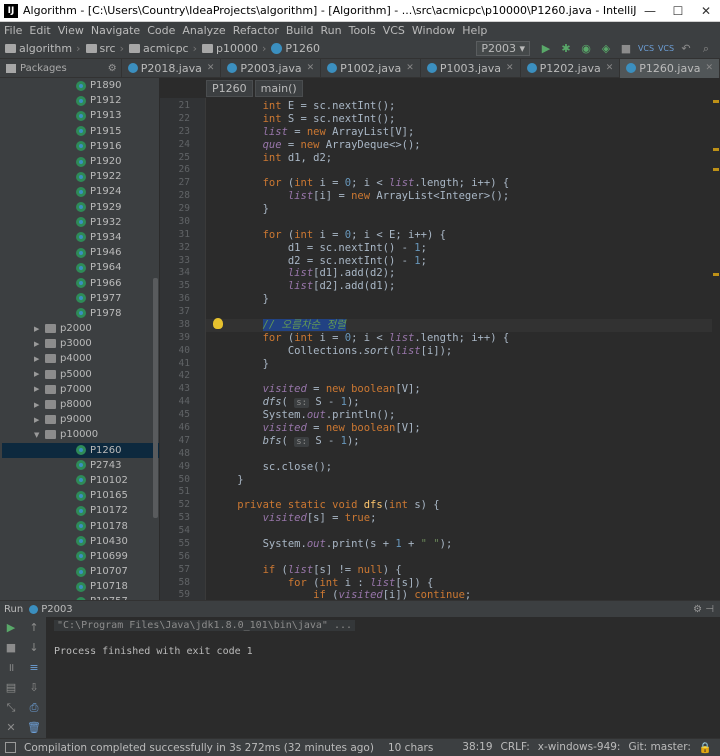  Describe the element at coordinates (606, 49) in the screenshot. I see `profile-icon: ◈` at that location.